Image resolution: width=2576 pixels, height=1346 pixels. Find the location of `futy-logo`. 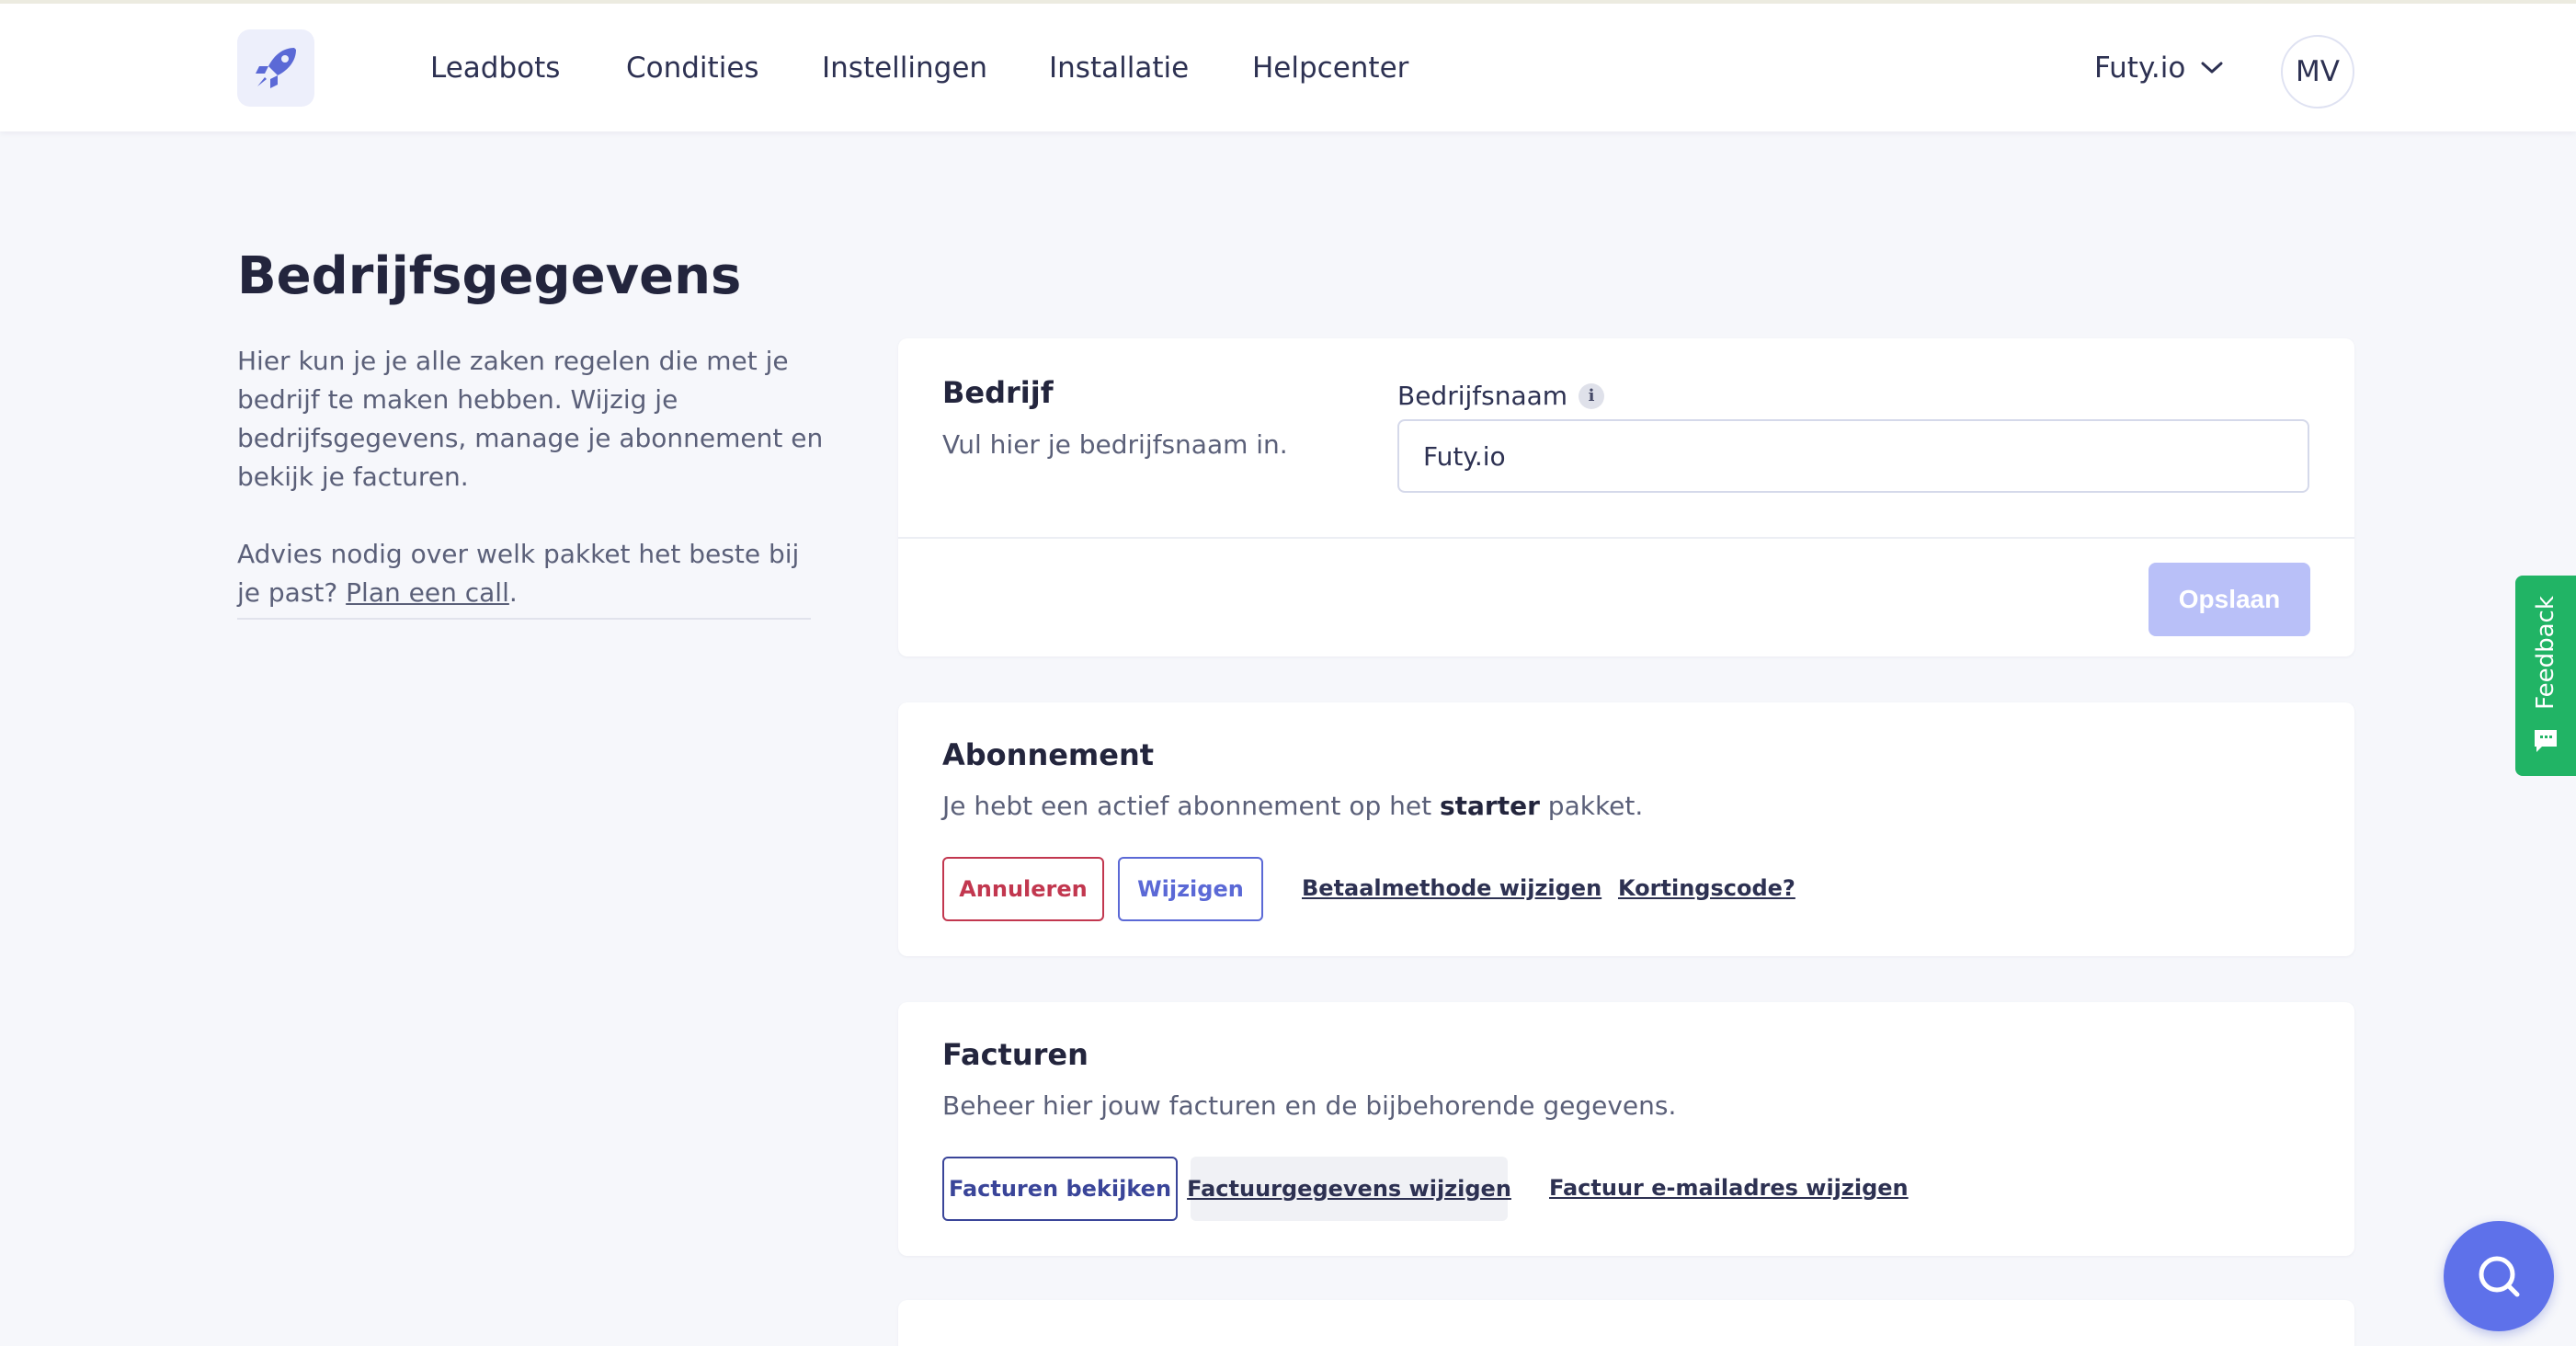

futy-logo is located at coordinates (275, 68).